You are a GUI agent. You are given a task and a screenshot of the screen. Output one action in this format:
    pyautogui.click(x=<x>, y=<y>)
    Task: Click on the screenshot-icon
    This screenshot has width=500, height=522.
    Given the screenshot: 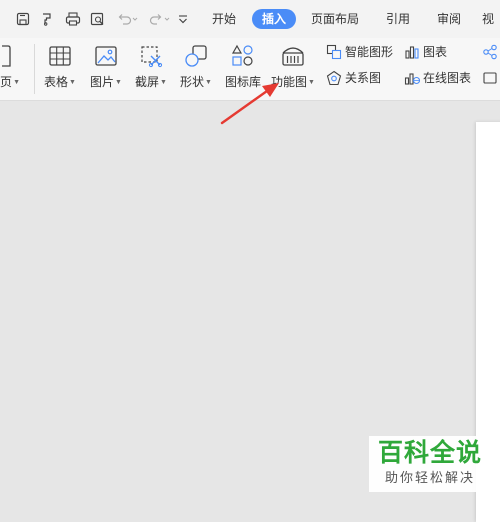 What is the action you would take?
    pyautogui.click(x=151, y=58)
    